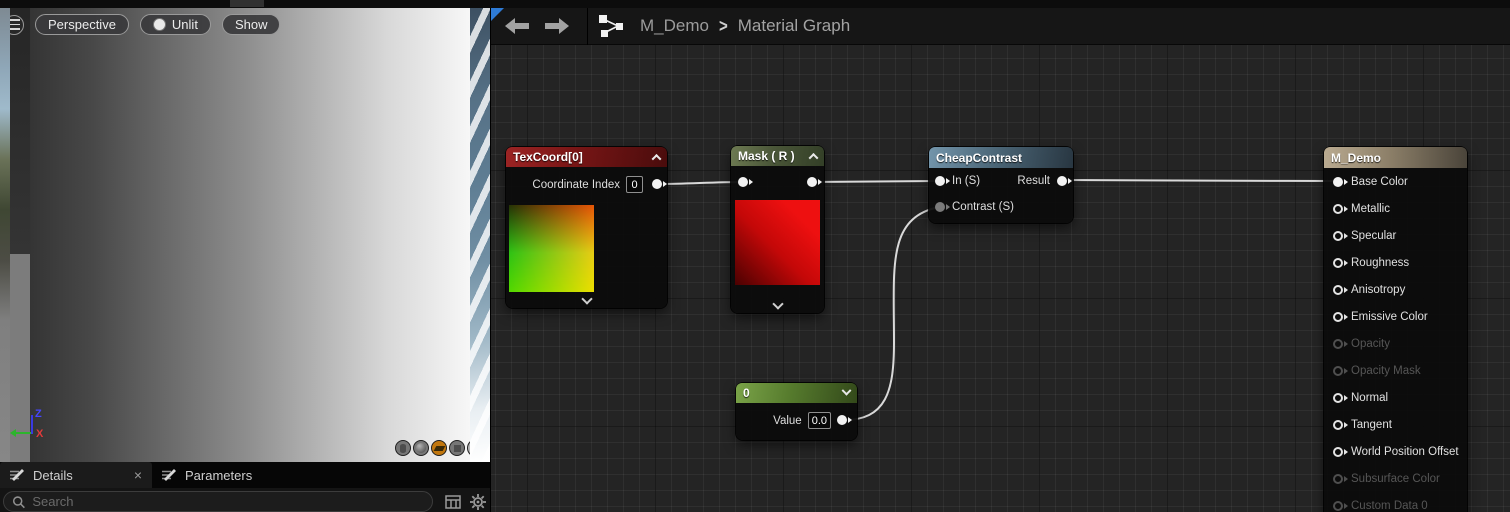 Image resolution: width=1510 pixels, height=512 pixels. Describe the element at coordinates (874, 181) in the screenshot. I see `wire-mask-to-contrast` at that location.